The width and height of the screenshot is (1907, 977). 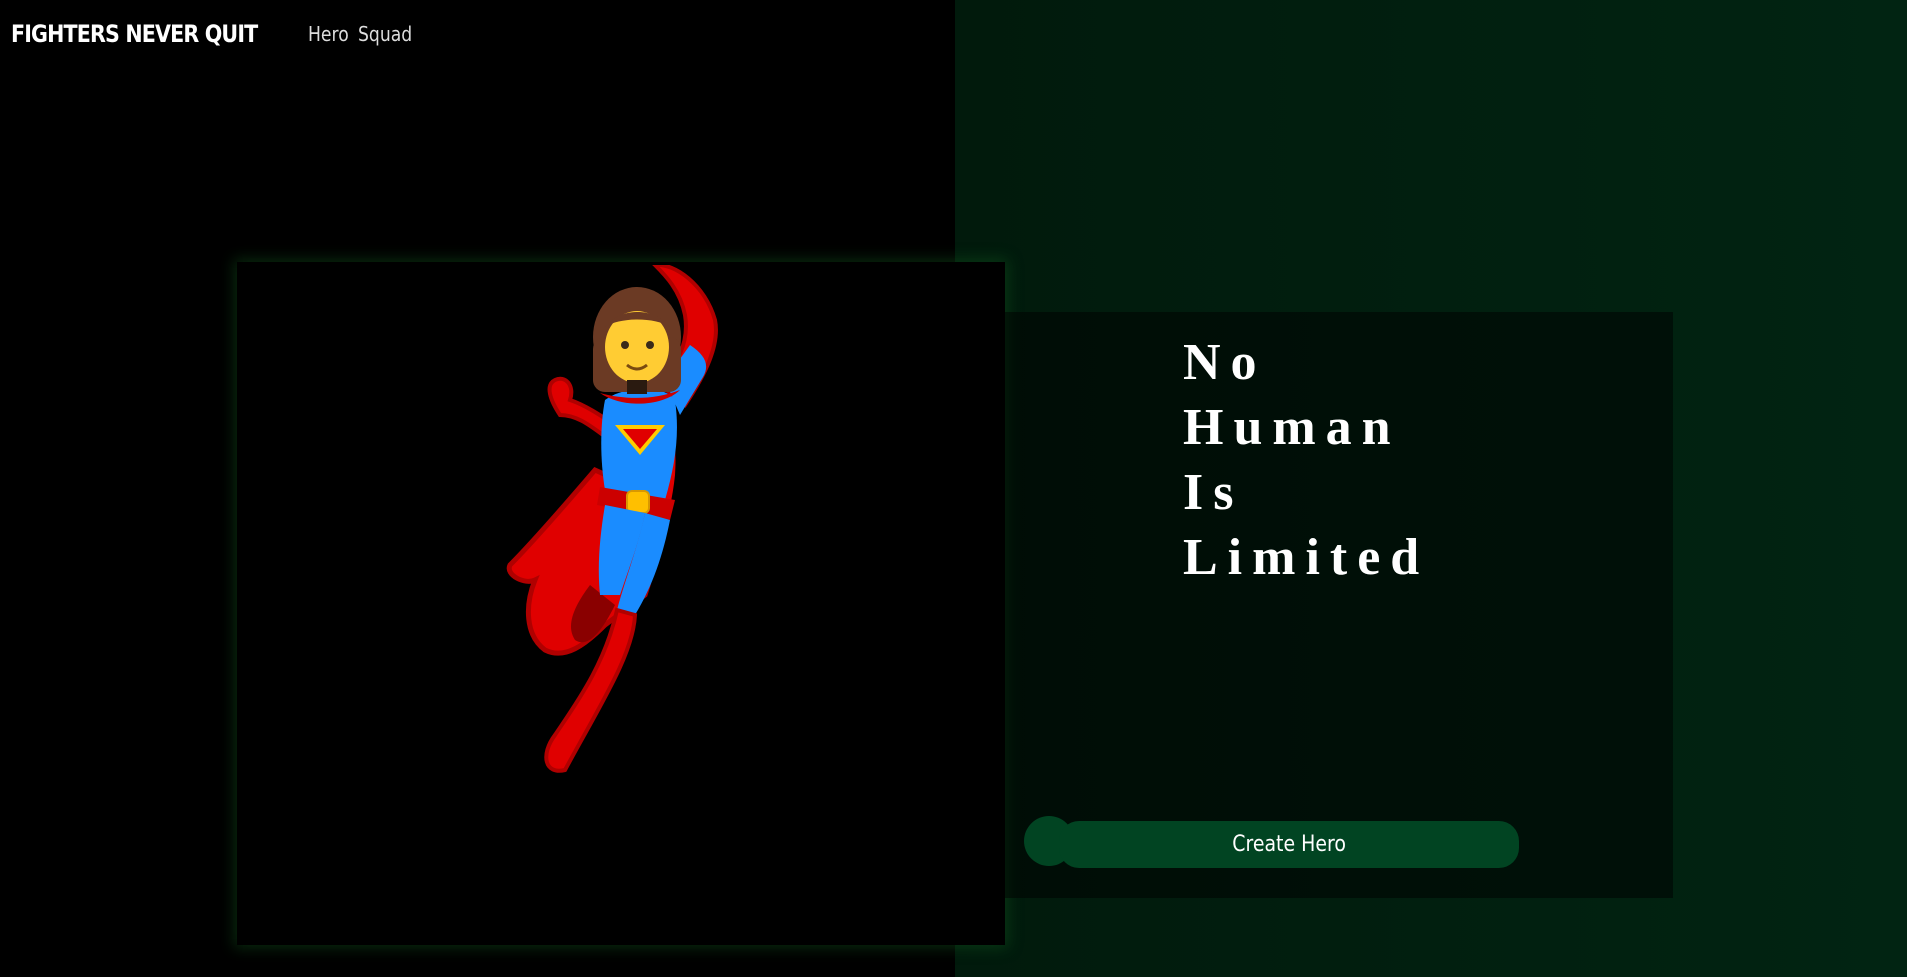 What do you see at coordinates (1292, 427) in the screenshot?
I see `quote-line: Human` at bounding box center [1292, 427].